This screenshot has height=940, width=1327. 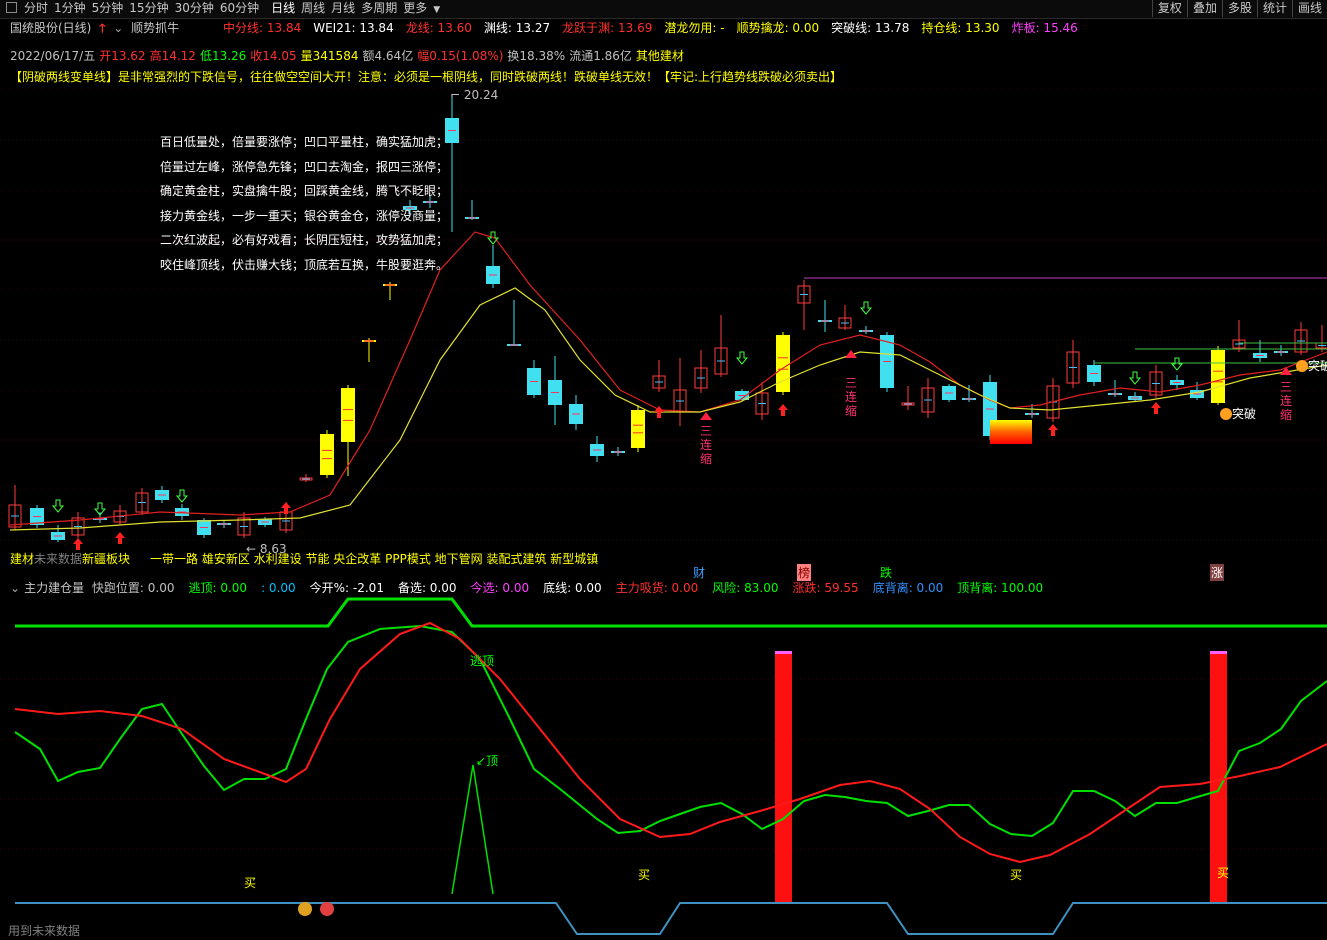 What do you see at coordinates (22, 559) in the screenshot?
I see `concept-sector: 建材` at bounding box center [22, 559].